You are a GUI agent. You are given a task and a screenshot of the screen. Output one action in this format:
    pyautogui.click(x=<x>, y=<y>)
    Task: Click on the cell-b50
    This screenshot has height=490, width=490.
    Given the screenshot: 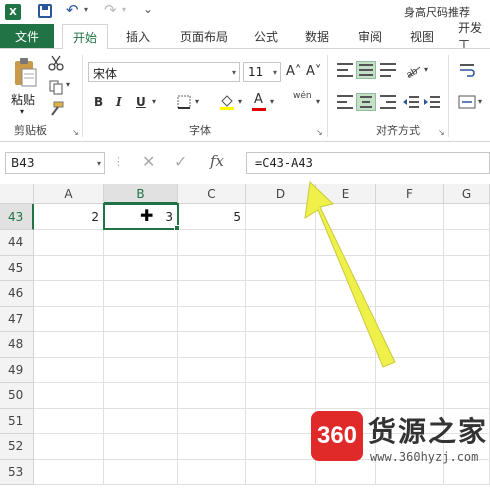 What is the action you would take?
    pyautogui.click(x=141, y=396)
    